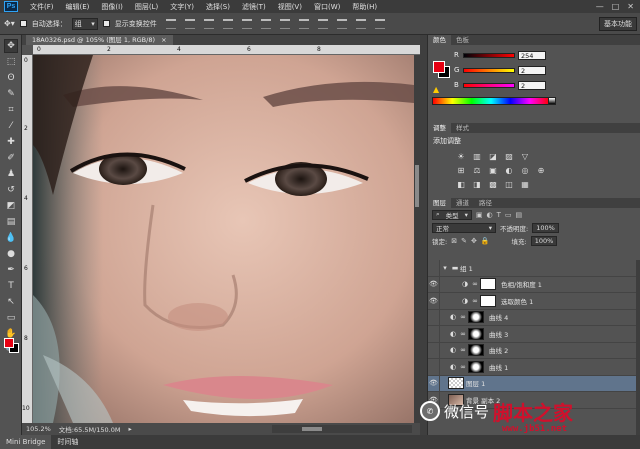  What do you see at coordinates (364, 7) in the screenshot?
I see `menu-help: 帮助(H)` at bounding box center [364, 7].